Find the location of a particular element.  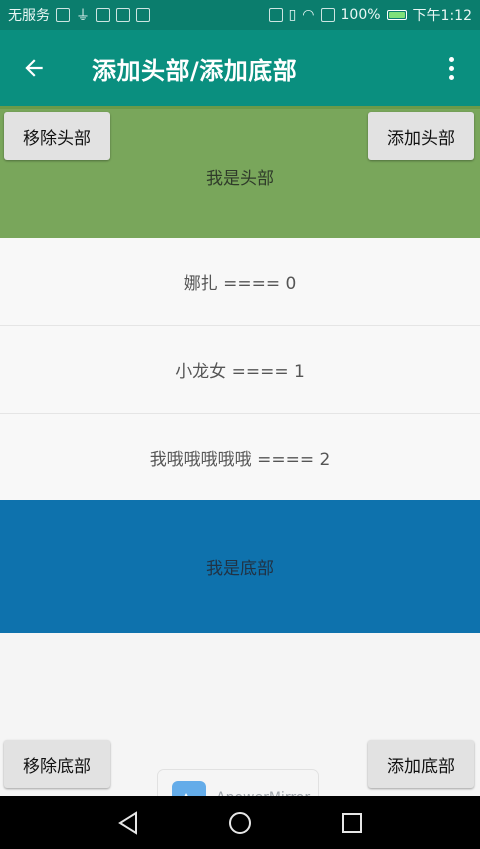

list-item: 小龙女 ==== 1 is located at coordinates (240, 370).